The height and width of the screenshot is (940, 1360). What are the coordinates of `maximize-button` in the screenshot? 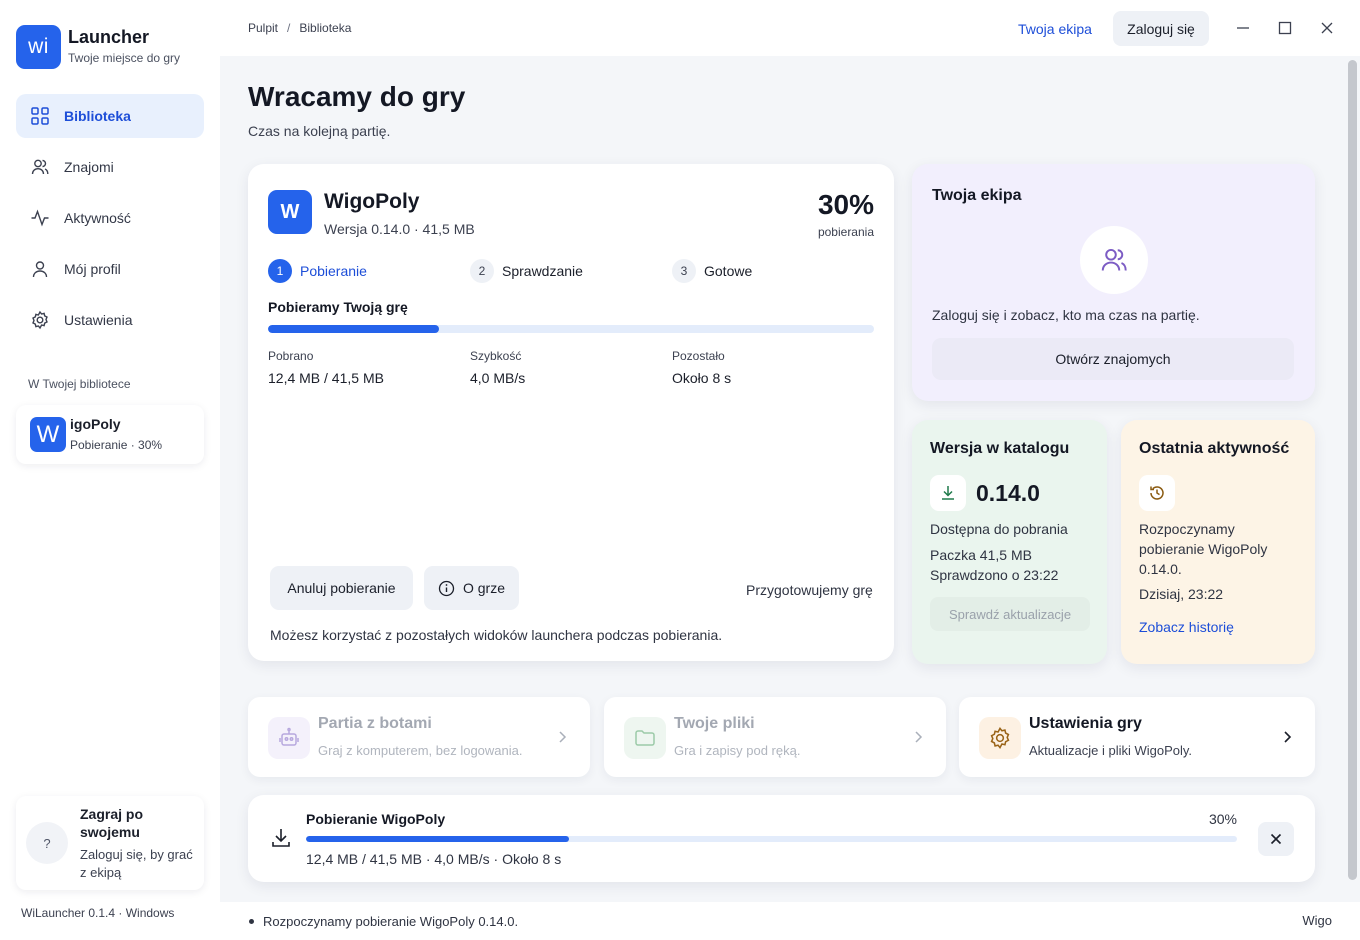 It's located at (1285, 28).